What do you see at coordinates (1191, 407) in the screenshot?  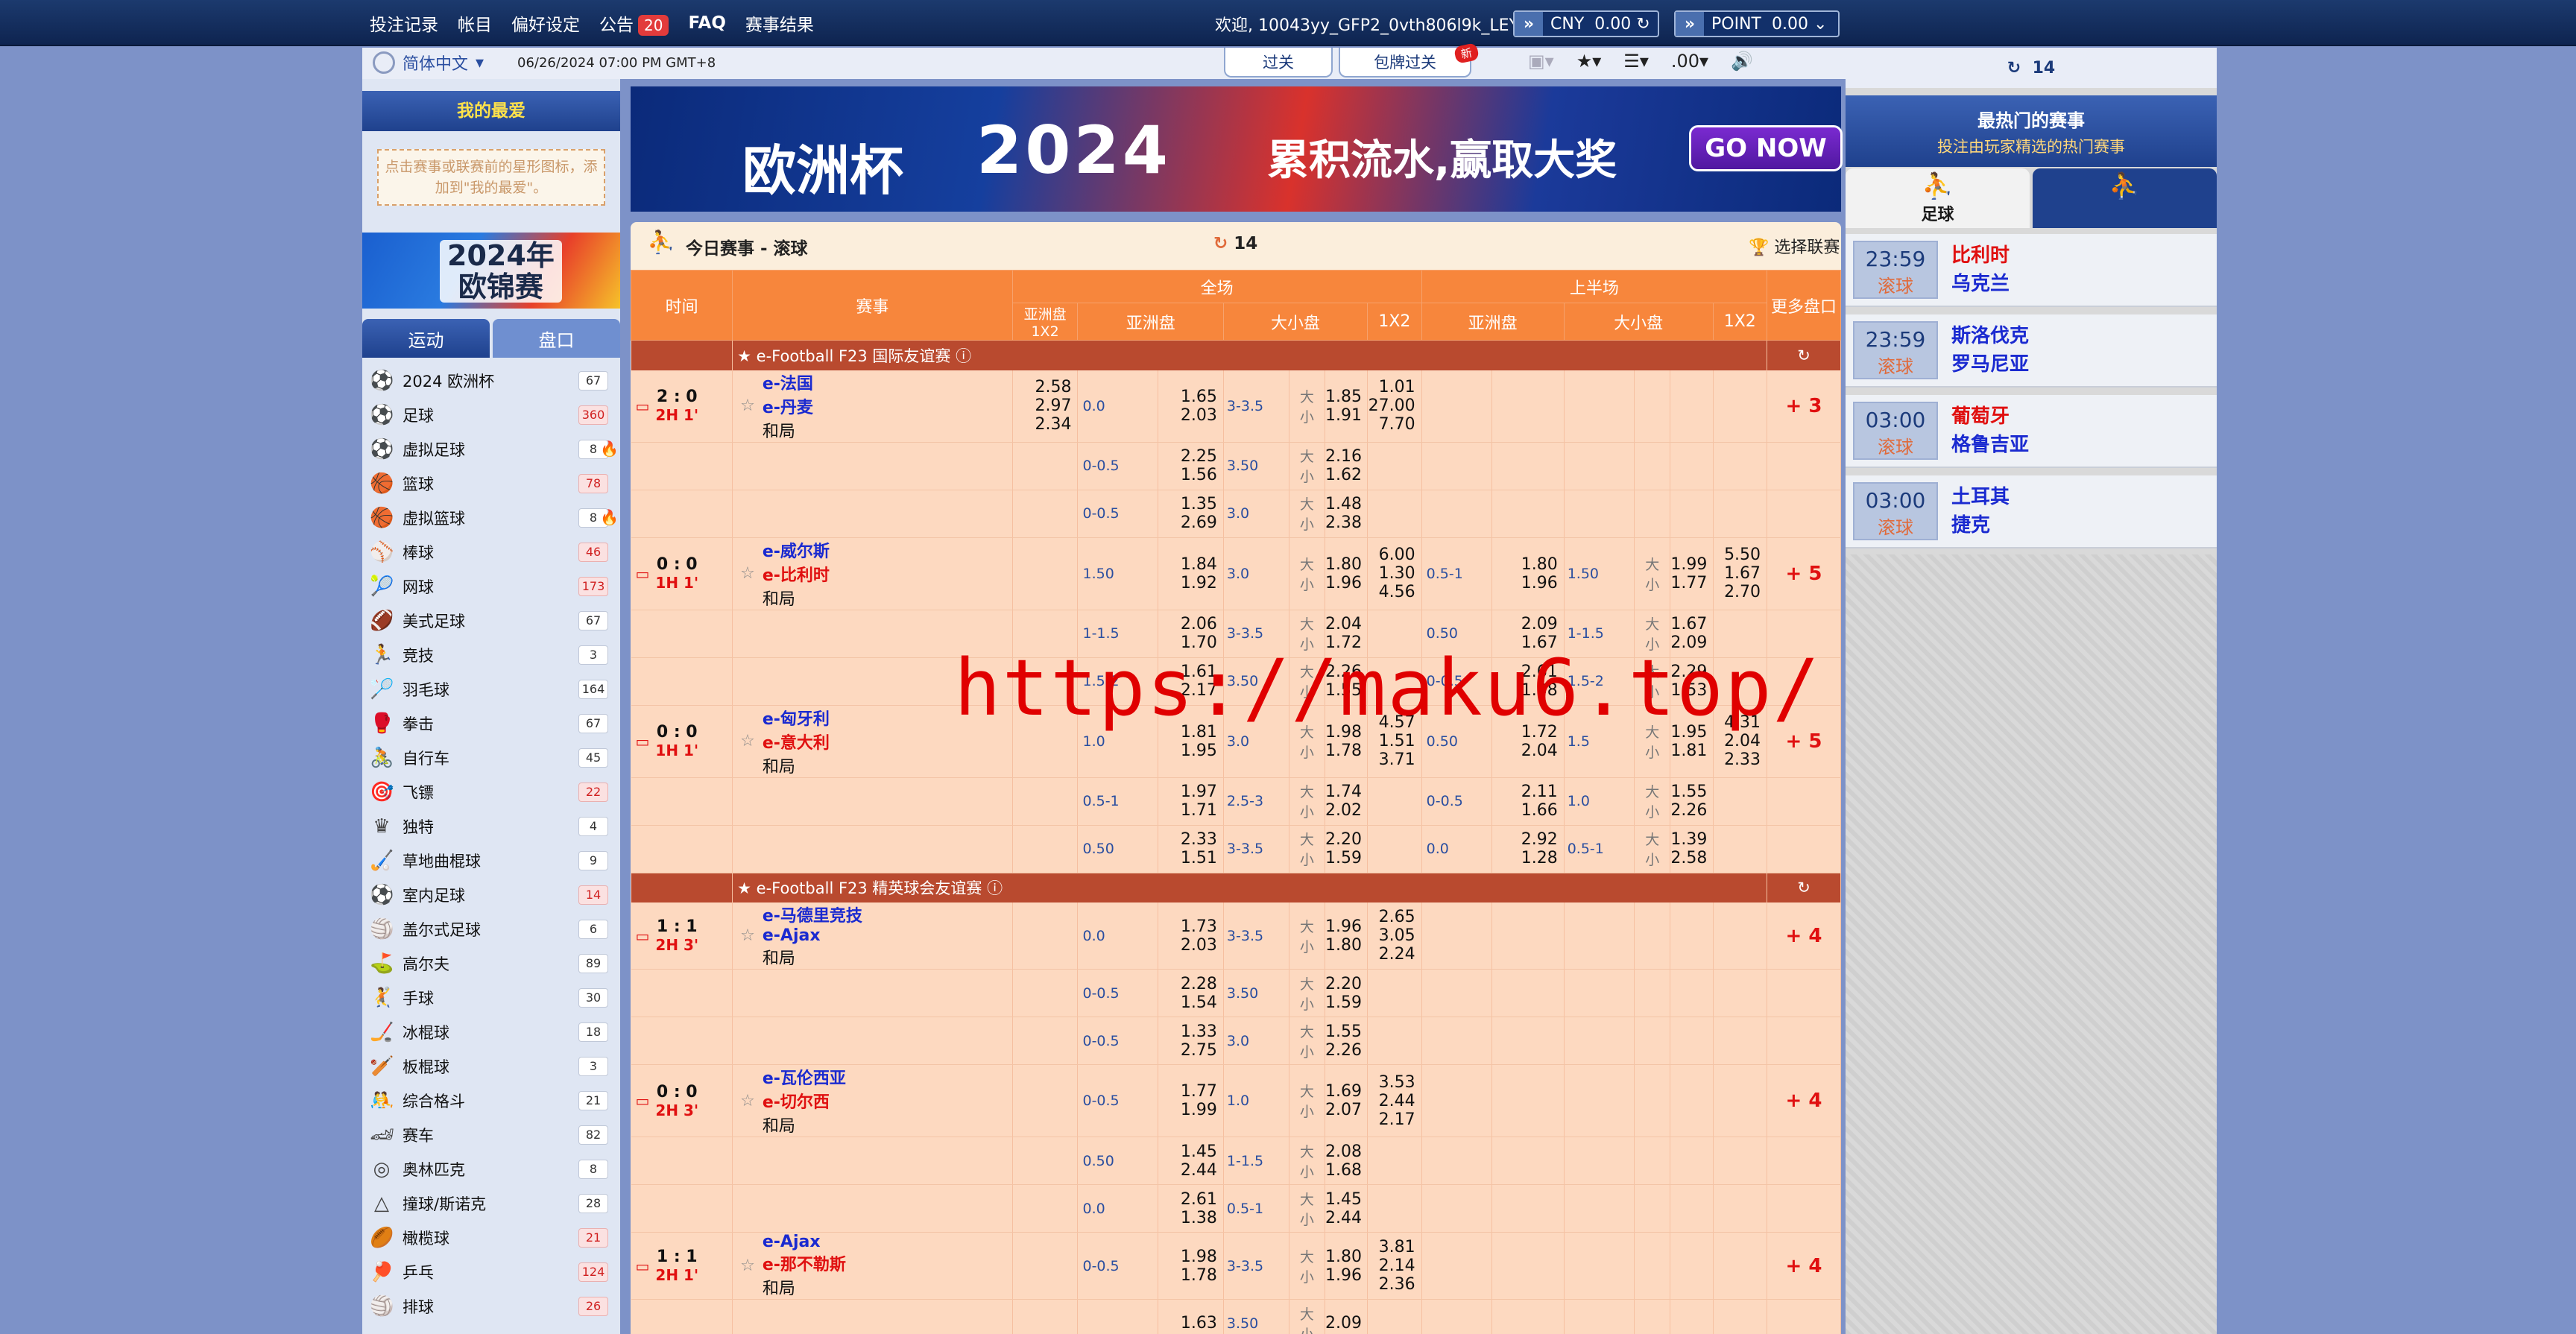 I see `ah-odds: 1.65 2.03` at bounding box center [1191, 407].